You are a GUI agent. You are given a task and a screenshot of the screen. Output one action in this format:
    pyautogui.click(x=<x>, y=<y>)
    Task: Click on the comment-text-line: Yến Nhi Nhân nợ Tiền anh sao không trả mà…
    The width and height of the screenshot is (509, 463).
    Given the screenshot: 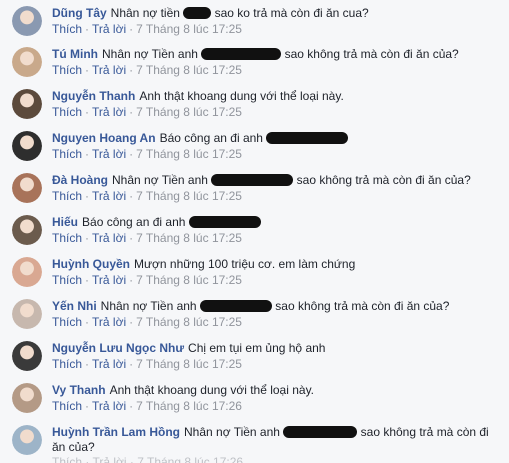 What is the action you would take?
    pyautogui.click(x=276, y=306)
    